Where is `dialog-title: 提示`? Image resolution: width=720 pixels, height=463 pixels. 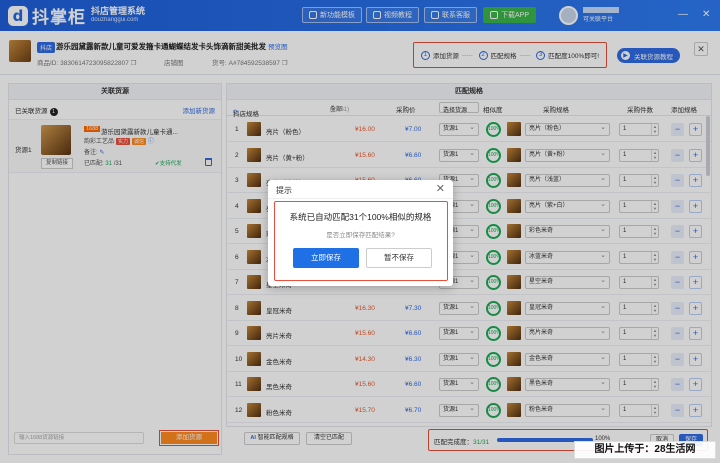
dialog-title: 提示 is located at coordinates (284, 190).